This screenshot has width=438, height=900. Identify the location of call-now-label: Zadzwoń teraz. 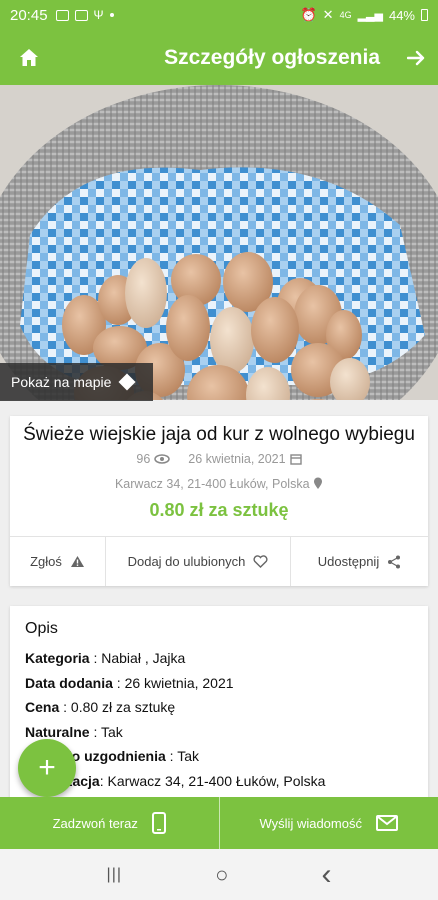
(95, 823).